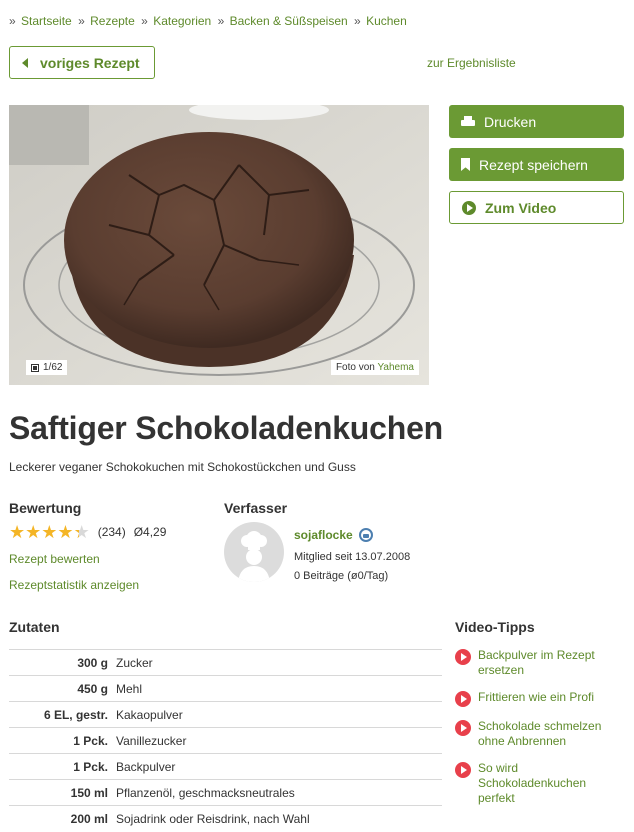 Image resolution: width=634 pixels, height=832 pixels. I want to click on star-rating: ★ ★ ★ ★ ★, so click(49, 532).